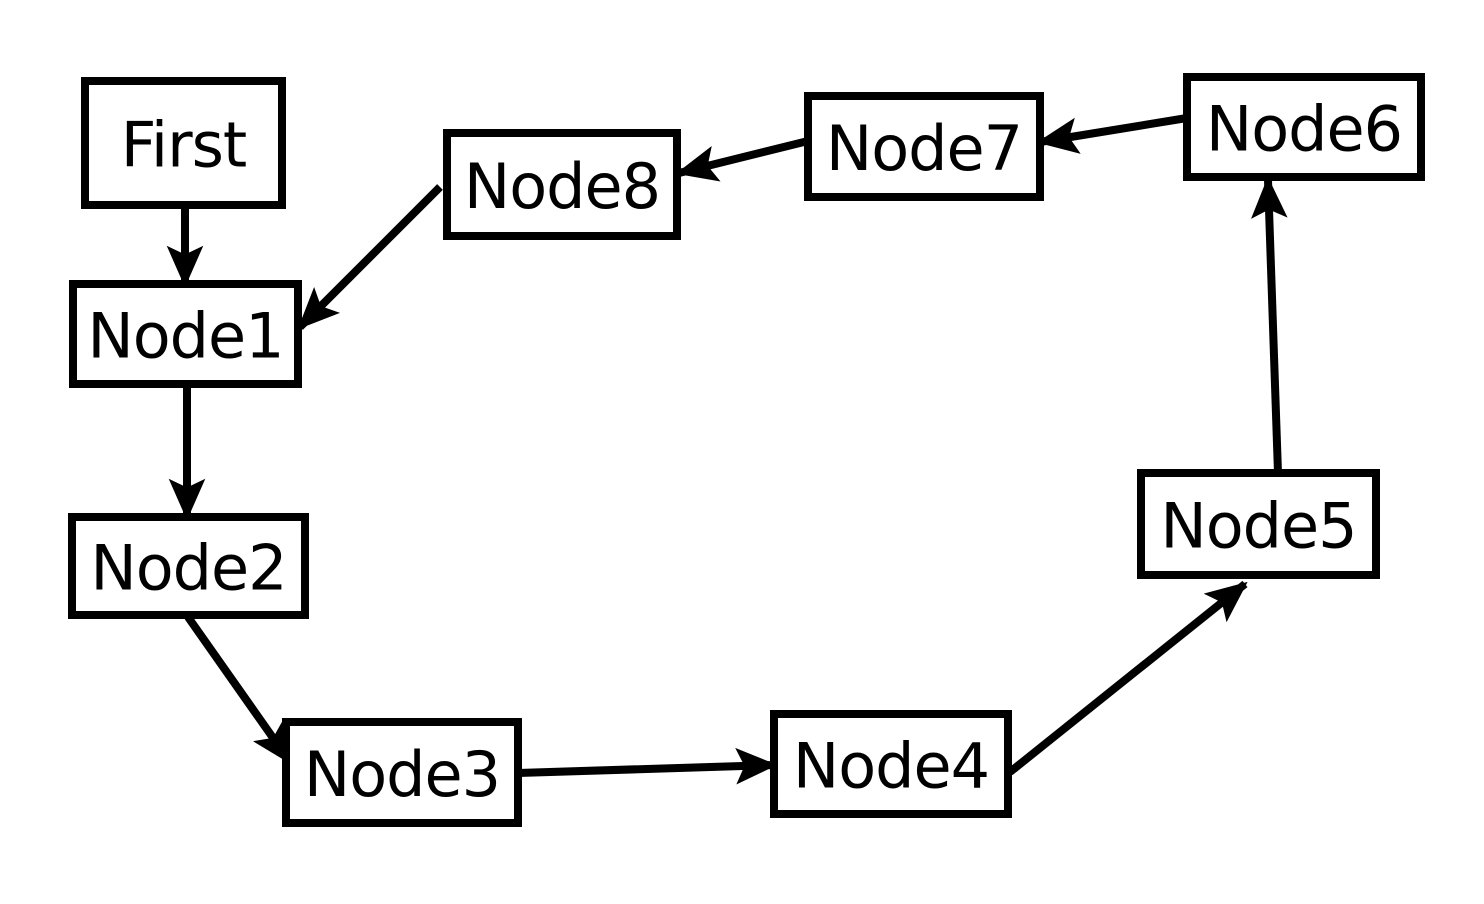 This screenshot has height=904, width=1484. I want to click on edge-node3-to-node4, so click(647, 766).